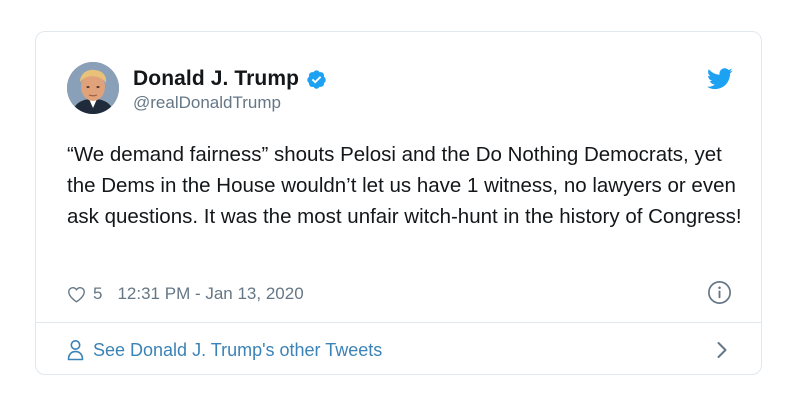 This screenshot has height=414, width=799. I want to click on author-name-row: Donald J. Trump, so click(230, 79).